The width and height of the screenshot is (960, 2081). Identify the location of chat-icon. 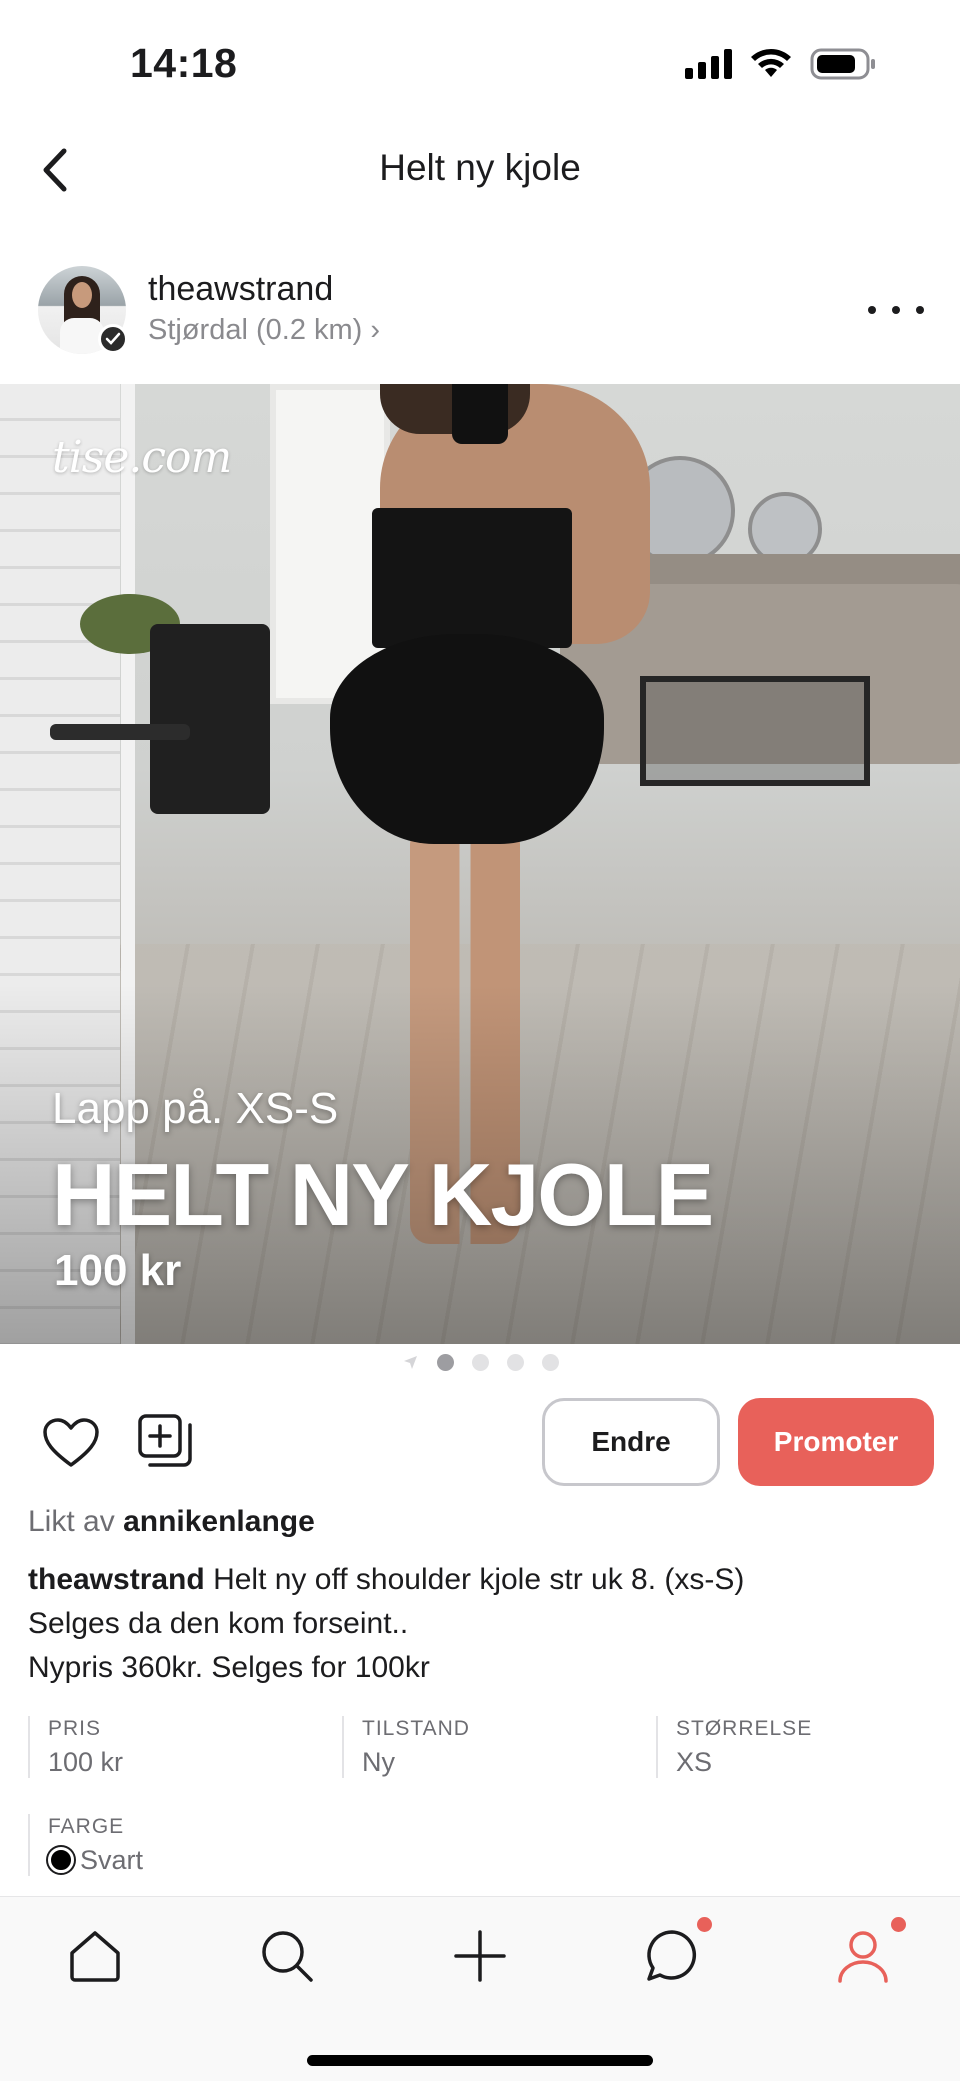
(672, 1955).